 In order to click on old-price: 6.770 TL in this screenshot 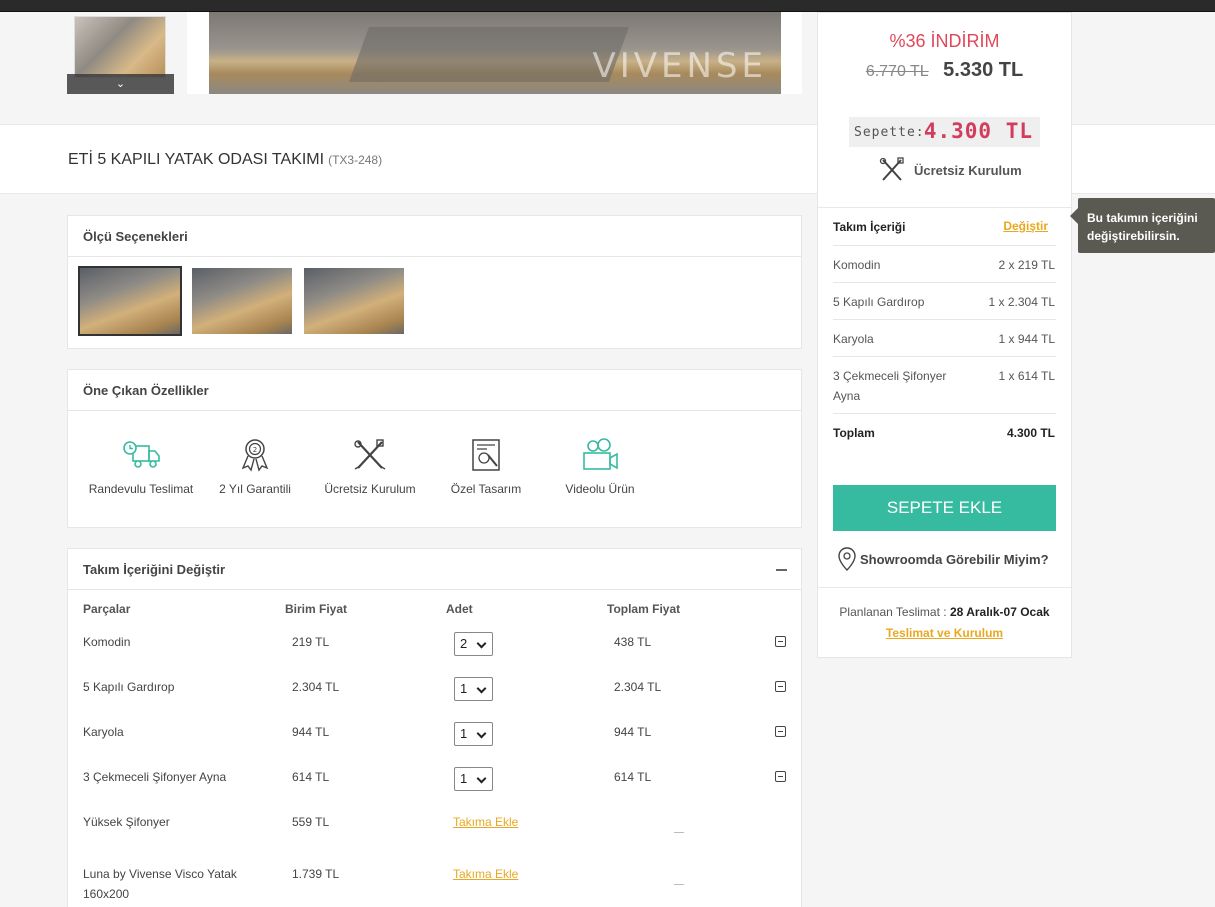, I will do `click(897, 71)`.